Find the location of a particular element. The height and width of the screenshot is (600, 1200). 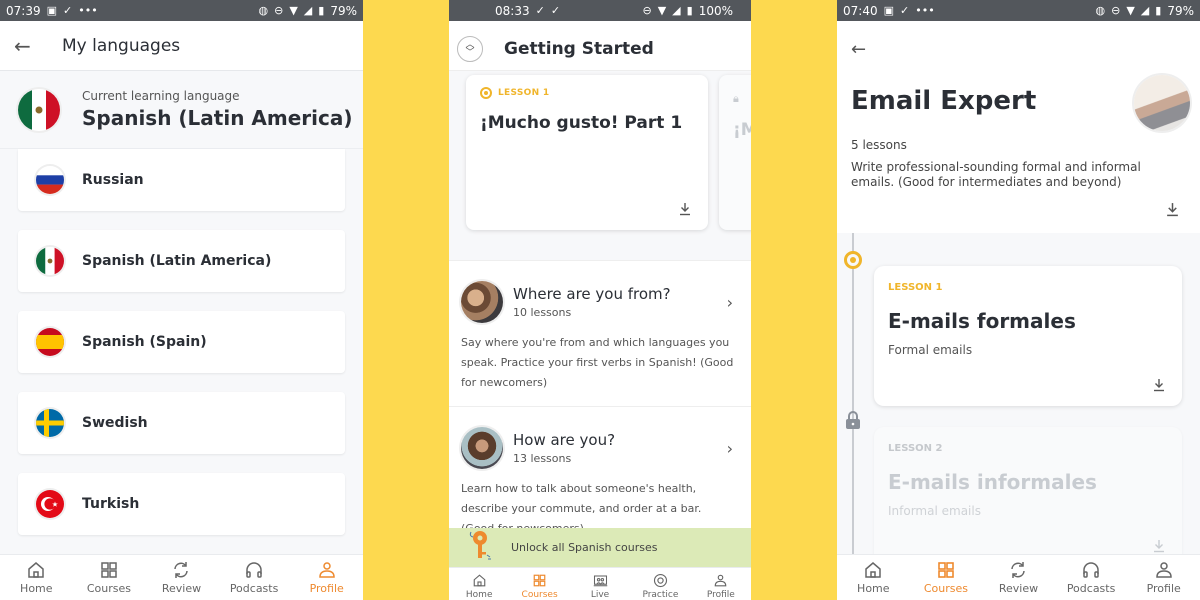

current-lesson-icon is located at coordinates (486, 93).